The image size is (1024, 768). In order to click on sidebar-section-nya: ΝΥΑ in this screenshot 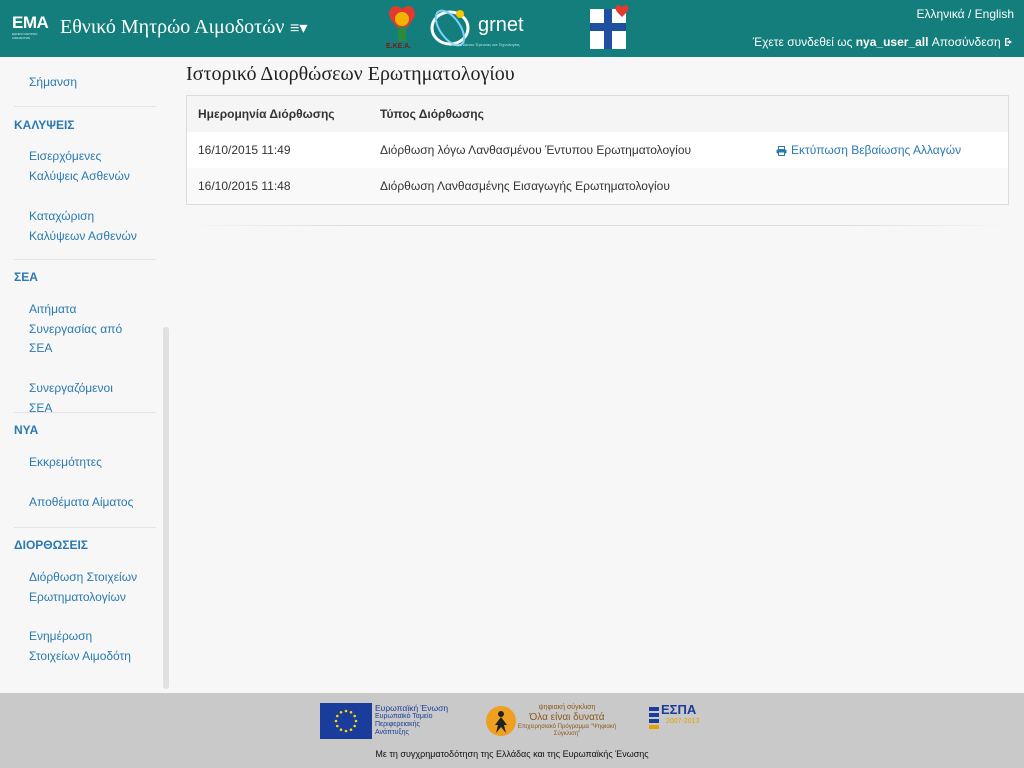, I will do `click(26, 430)`.